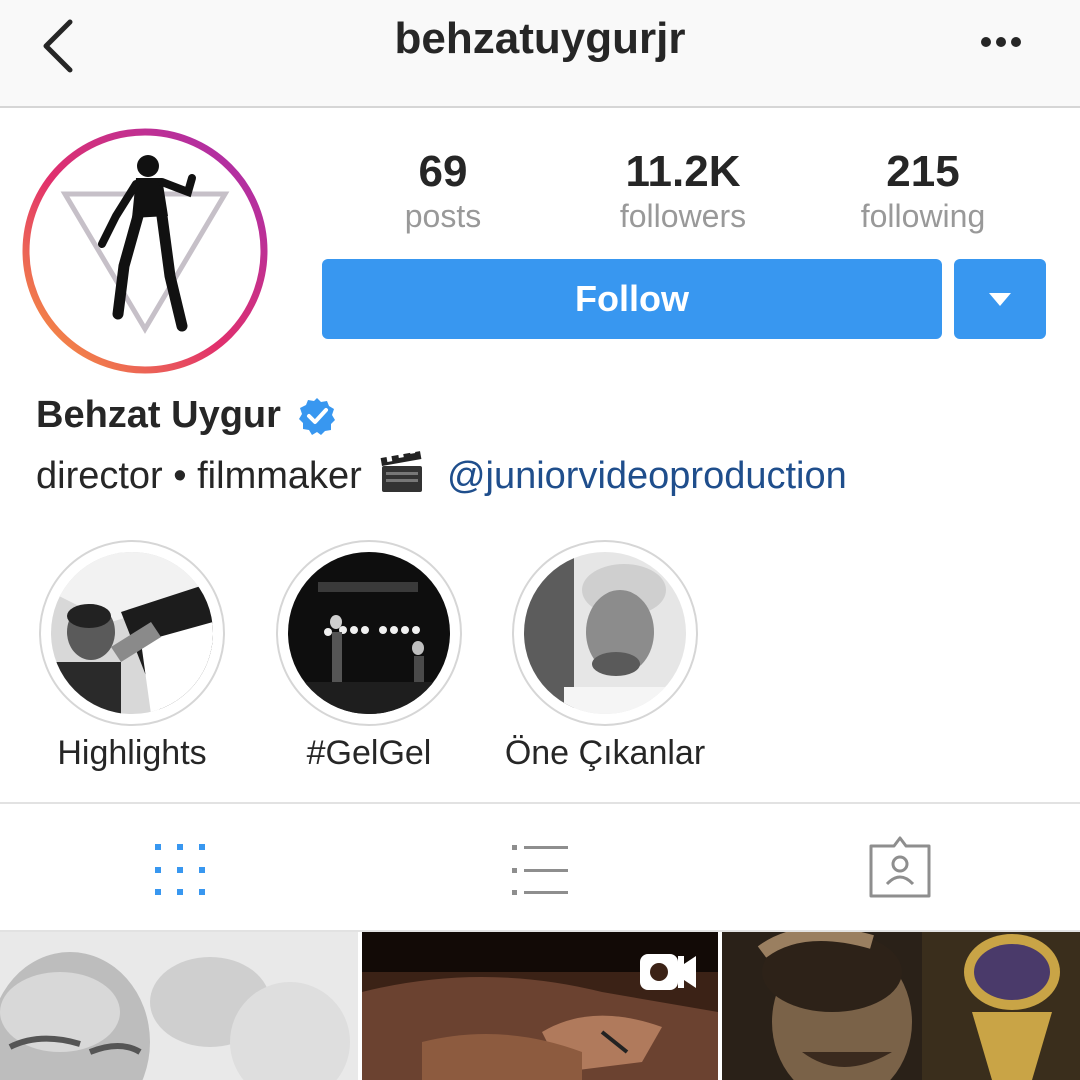 The height and width of the screenshot is (1080, 1080). I want to click on highlight-label: Highlights, so click(132, 753).